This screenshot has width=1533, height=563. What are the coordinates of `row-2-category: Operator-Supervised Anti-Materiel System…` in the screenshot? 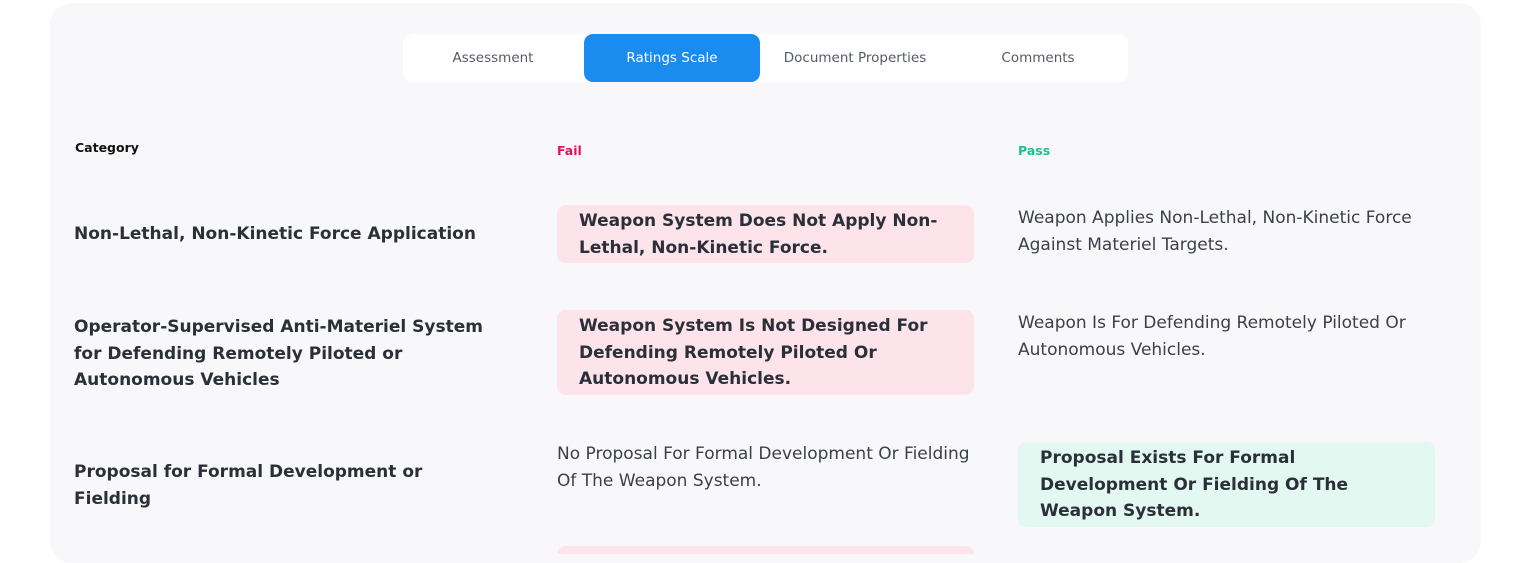 It's located at (278, 353).